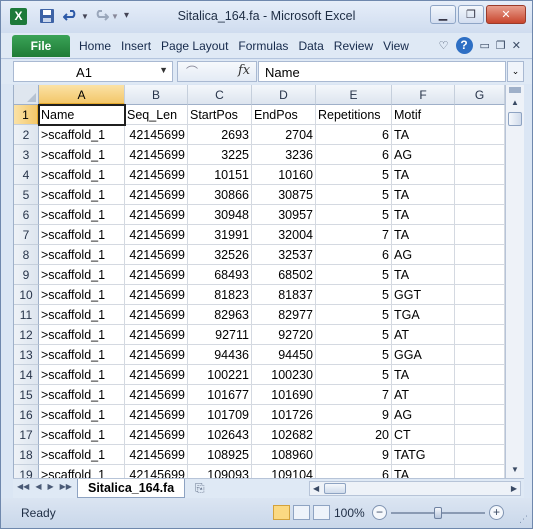 Image resolution: width=533 pixels, height=529 pixels. Describe the element at coordinates (480, 295) in the screenshot. I see `cell-g10` at that location.